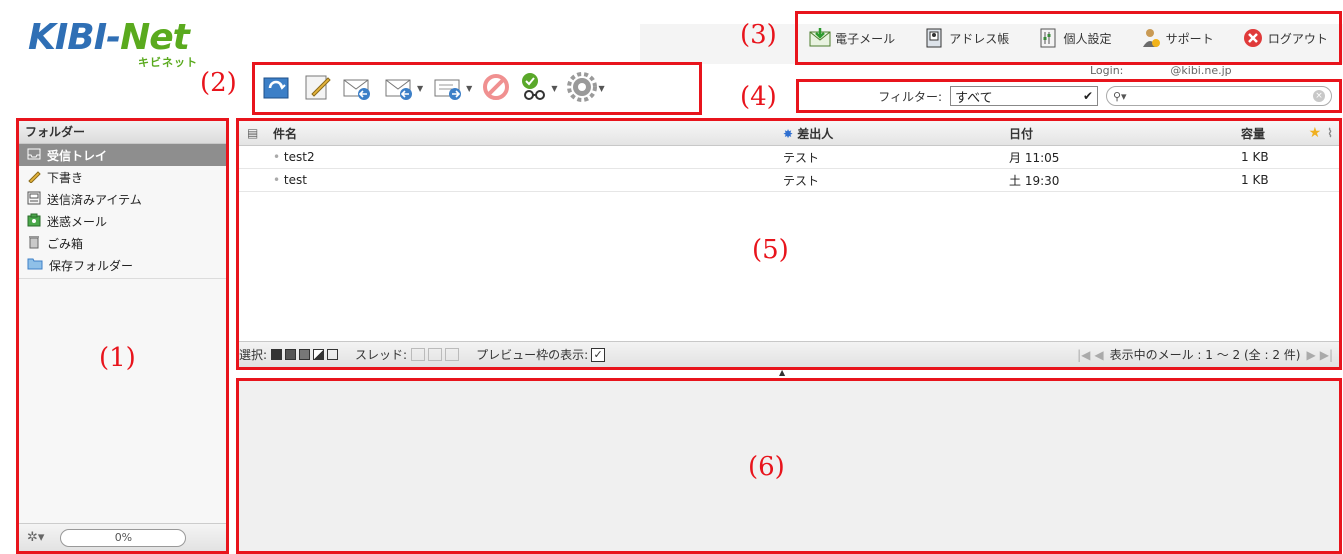 This screenshot has height=554, width=1343. What do you see at coordinates (65, 243) in the screenshot?
I see `folder-label: ごみ箱` at bounding box center [65, 243].